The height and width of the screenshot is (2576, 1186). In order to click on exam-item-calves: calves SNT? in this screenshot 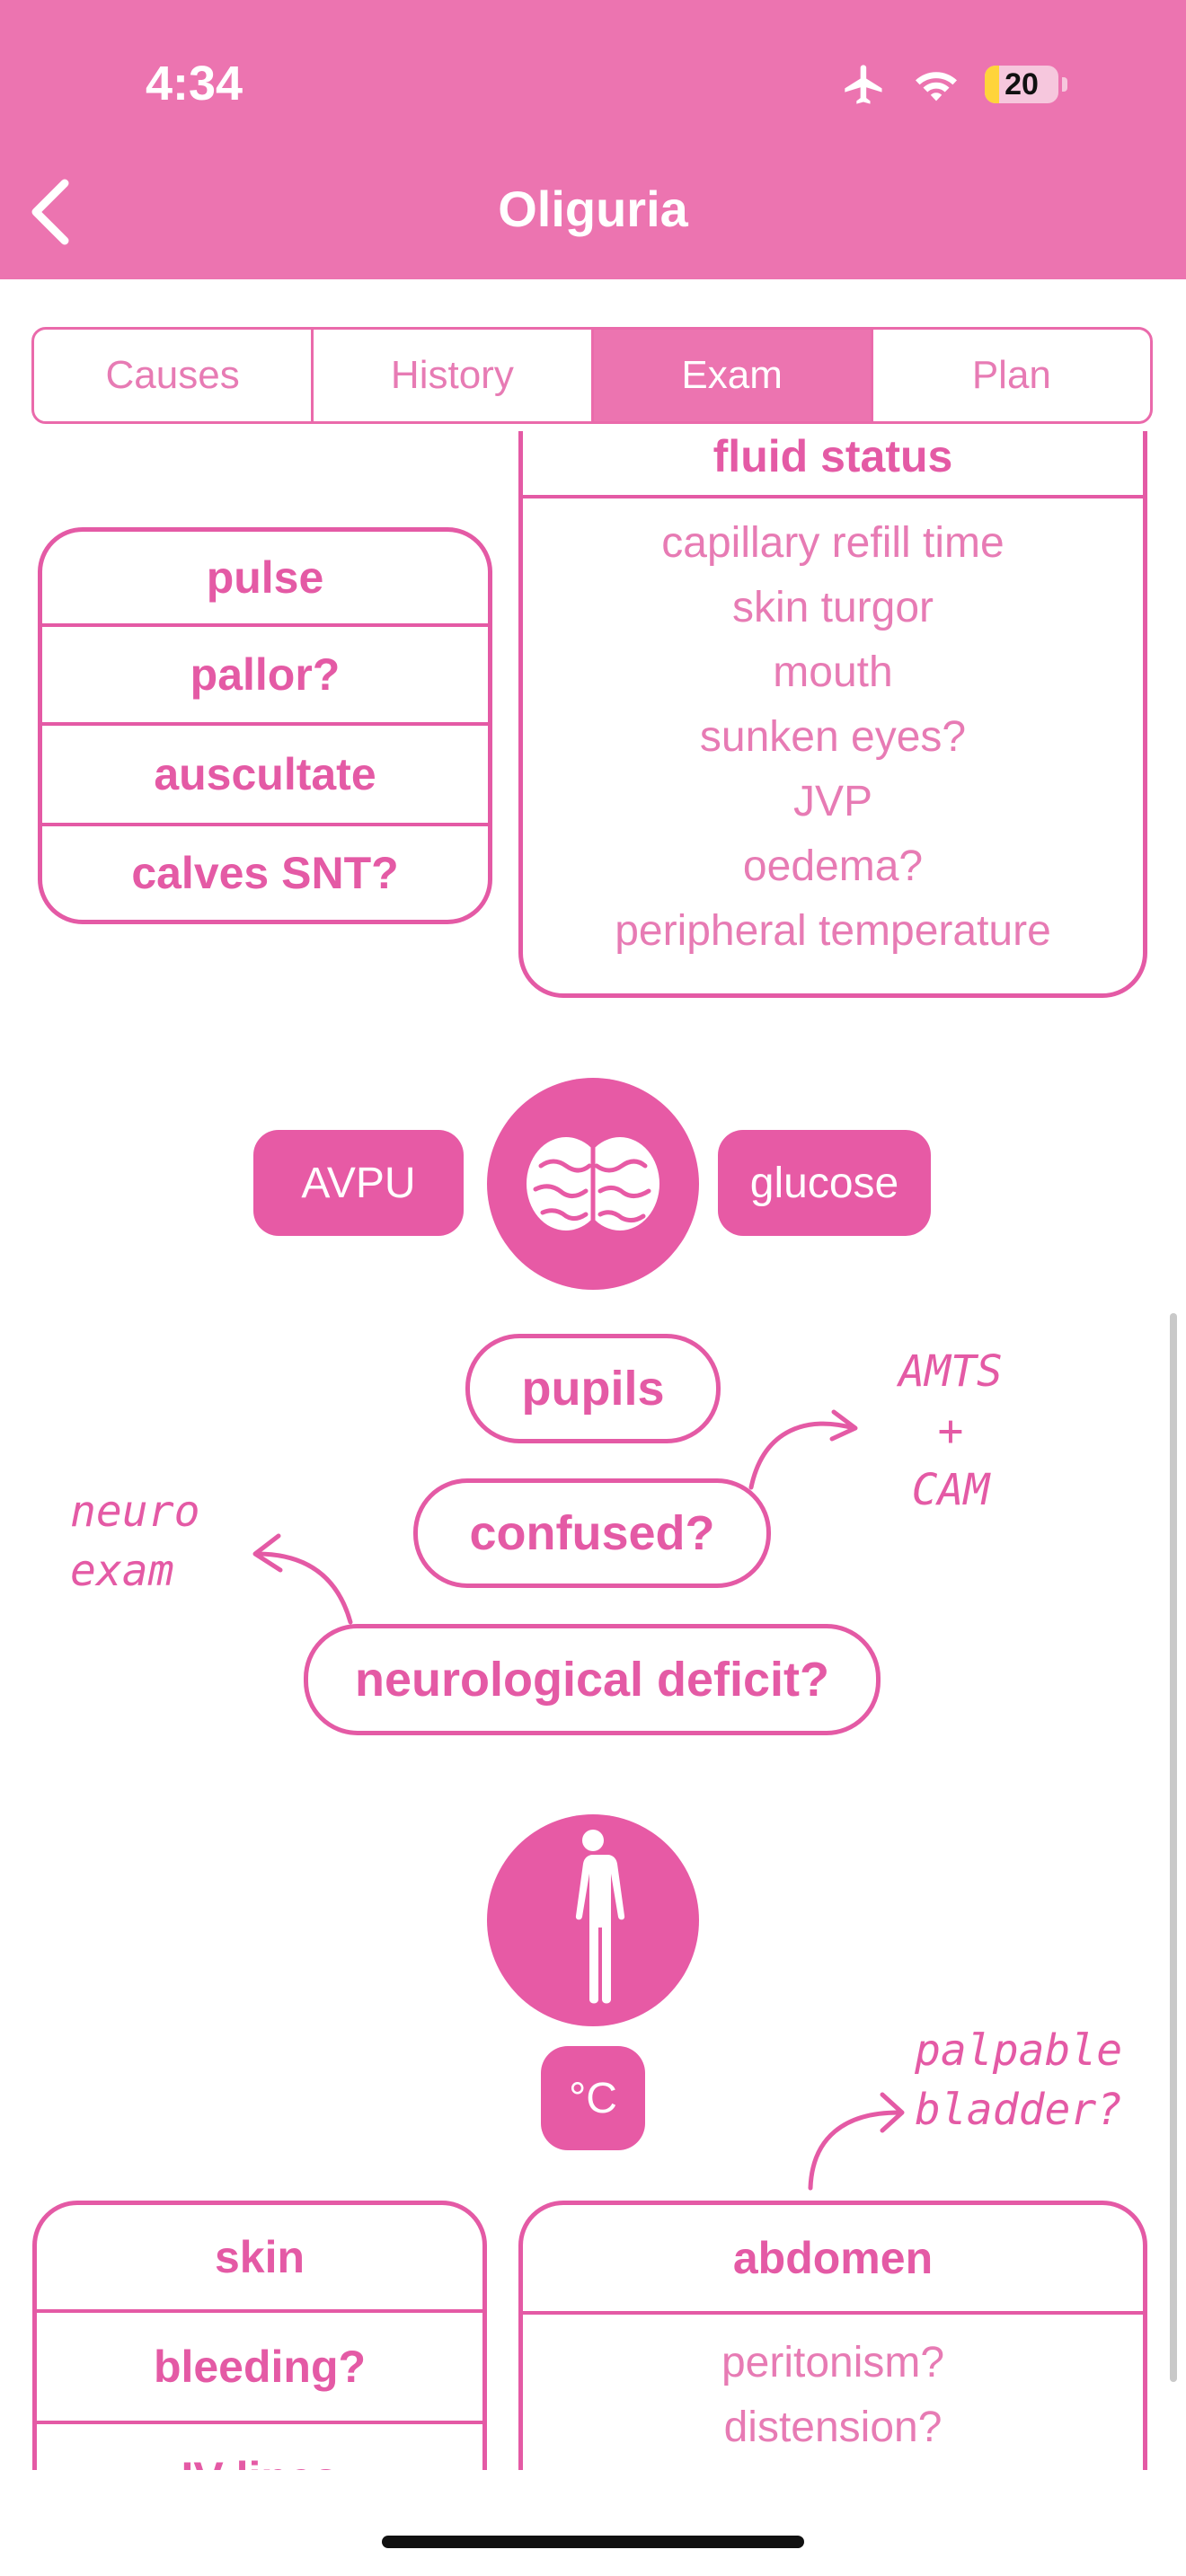, I will do `click(265, 873)`.